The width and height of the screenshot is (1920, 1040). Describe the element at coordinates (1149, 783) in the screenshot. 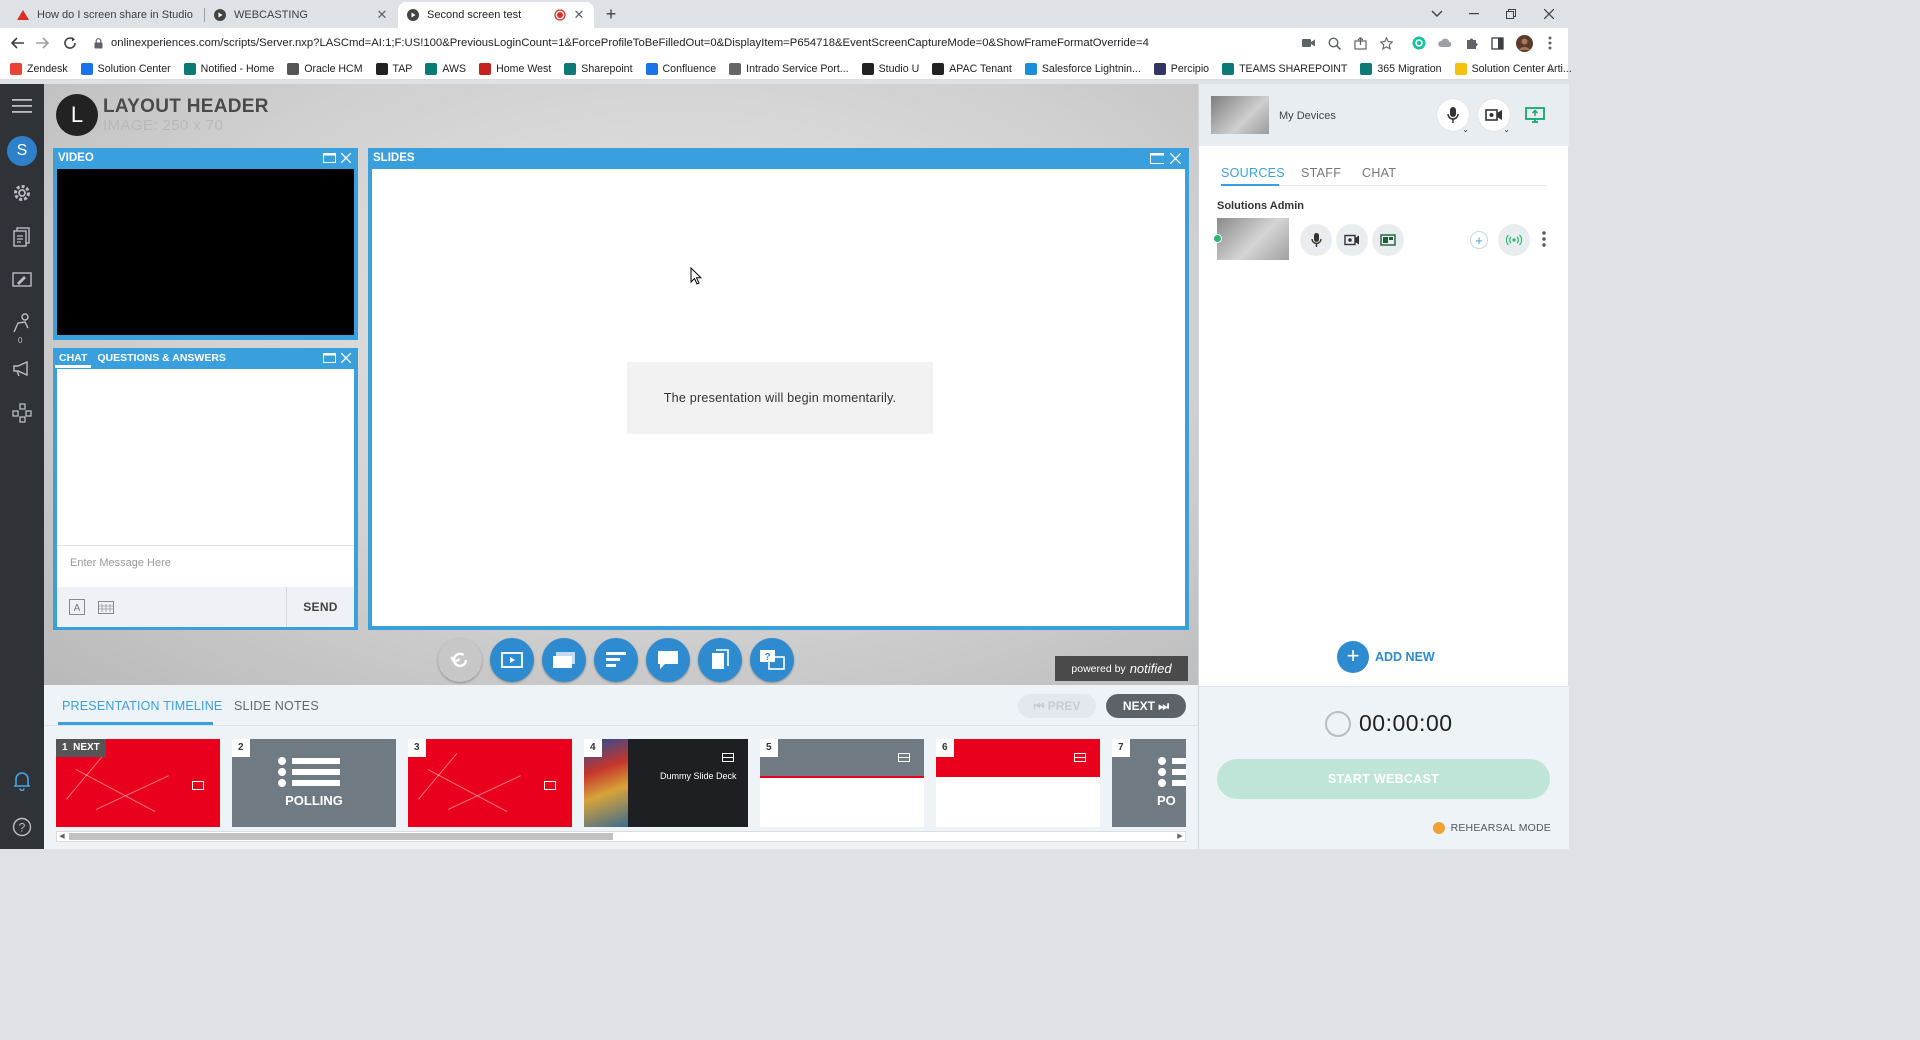

I see `slide-thumbnail: 7 PO` at that location.